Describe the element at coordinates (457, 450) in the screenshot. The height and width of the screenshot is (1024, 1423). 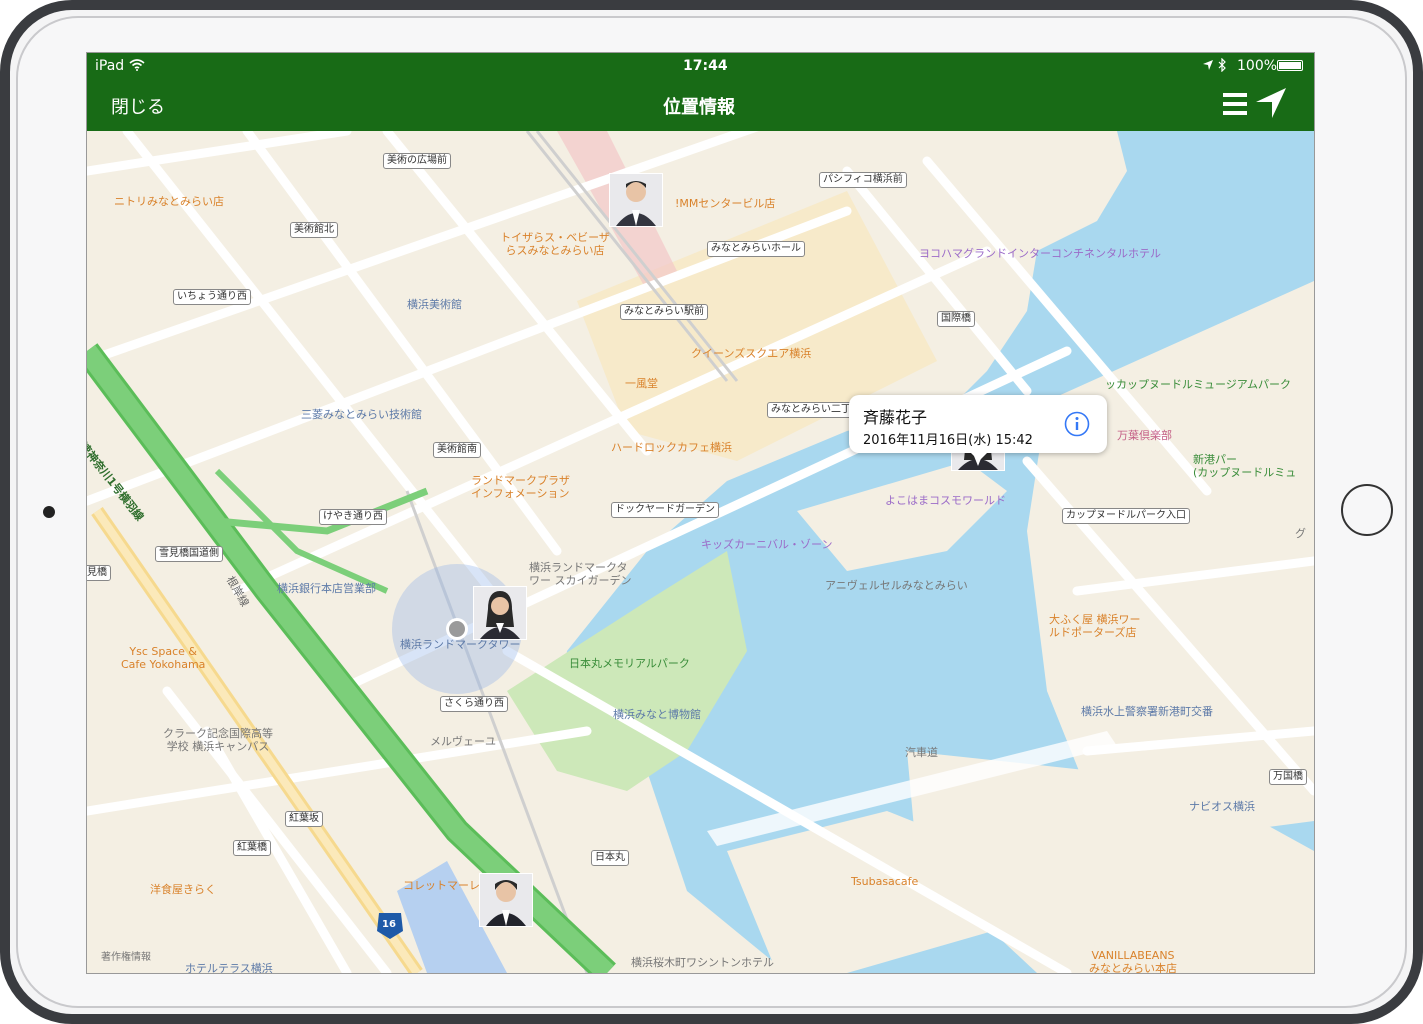
I see `station-label: 美術館南` at that location.